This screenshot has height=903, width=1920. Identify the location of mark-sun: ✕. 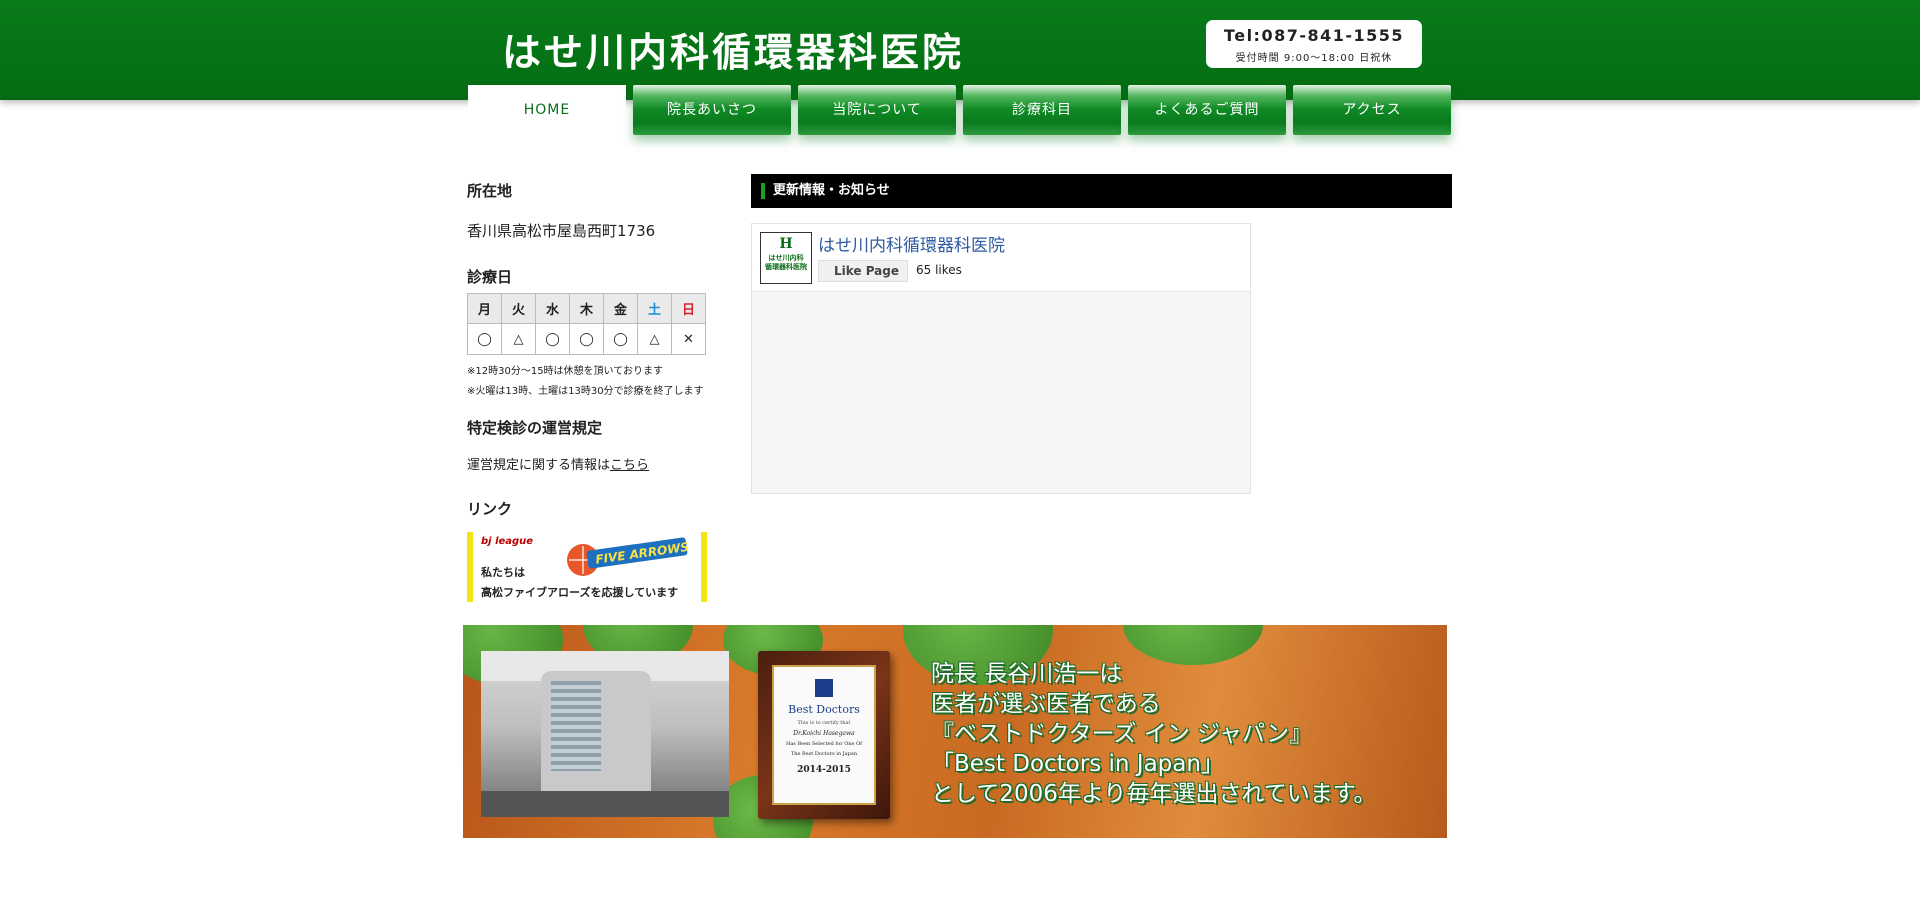
(688, 339).